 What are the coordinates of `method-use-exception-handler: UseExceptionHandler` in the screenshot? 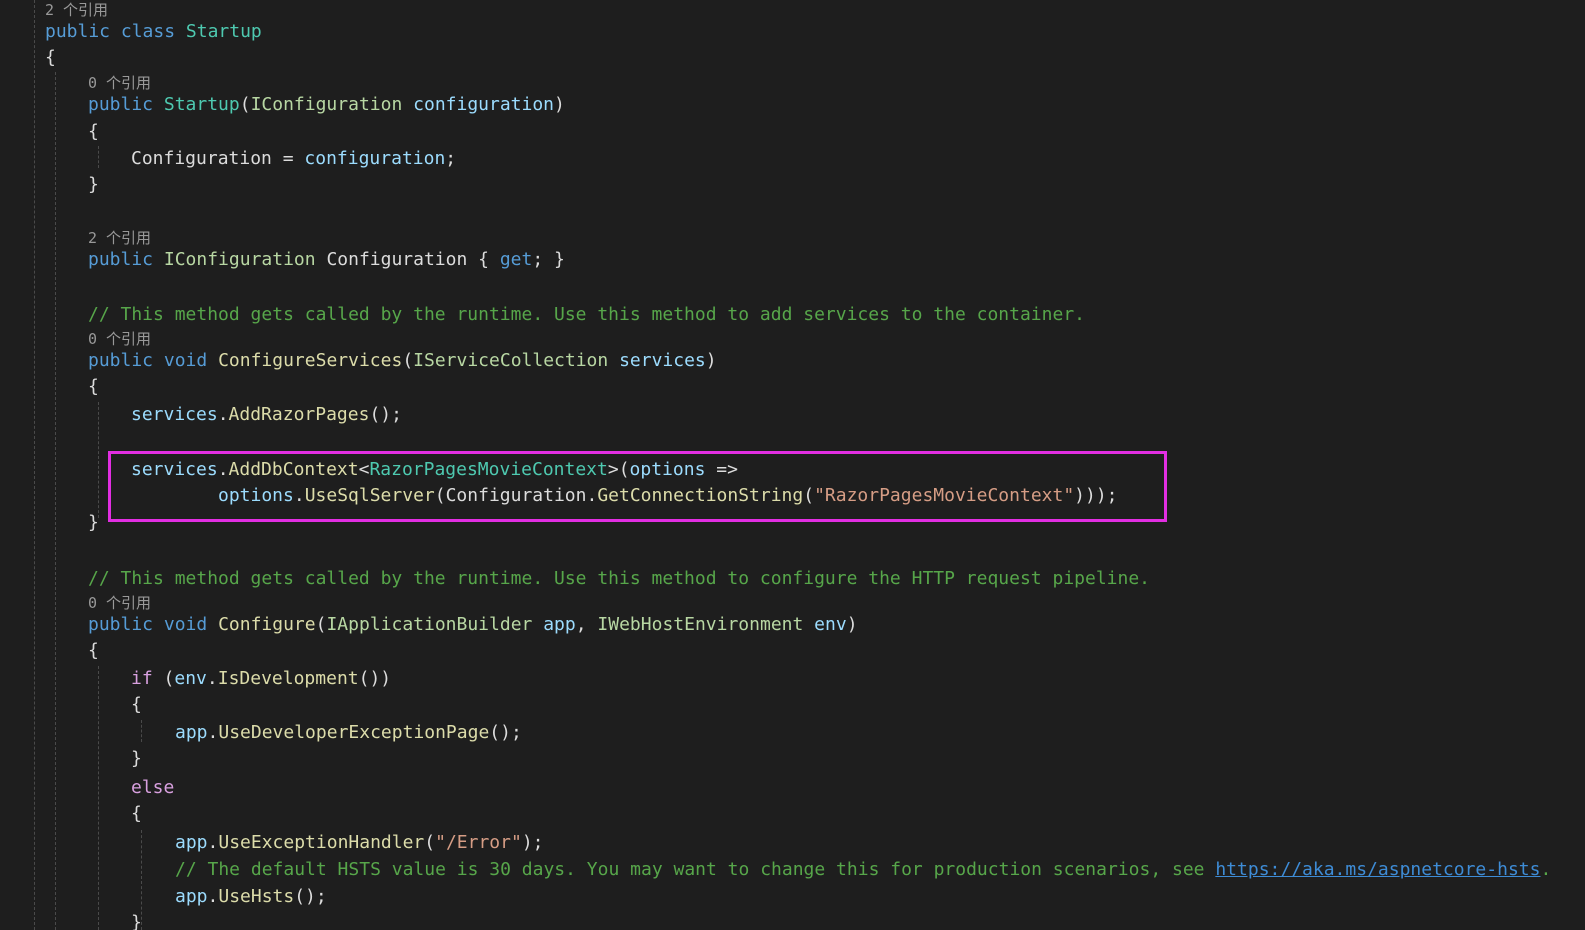 It's located at (321, 842).